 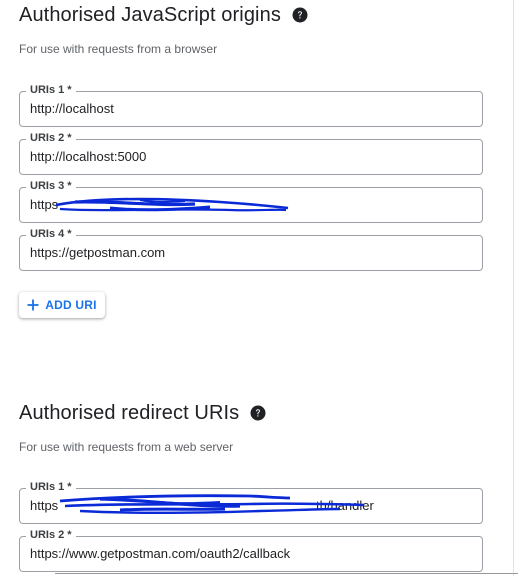 What do you see at coordinates (71, 305) in the screenshot?
I see `add-uri-label: ADD URI` at bounding box center [71, 305].